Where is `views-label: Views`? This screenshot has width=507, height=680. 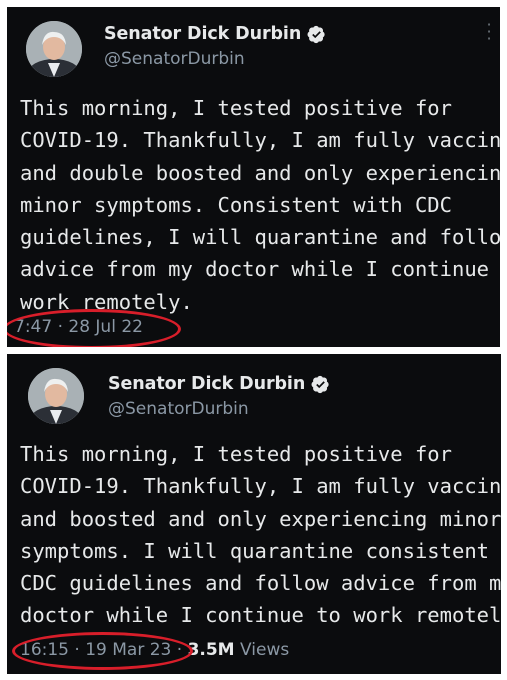 views-label: Views is located at coordinates (265, 650).